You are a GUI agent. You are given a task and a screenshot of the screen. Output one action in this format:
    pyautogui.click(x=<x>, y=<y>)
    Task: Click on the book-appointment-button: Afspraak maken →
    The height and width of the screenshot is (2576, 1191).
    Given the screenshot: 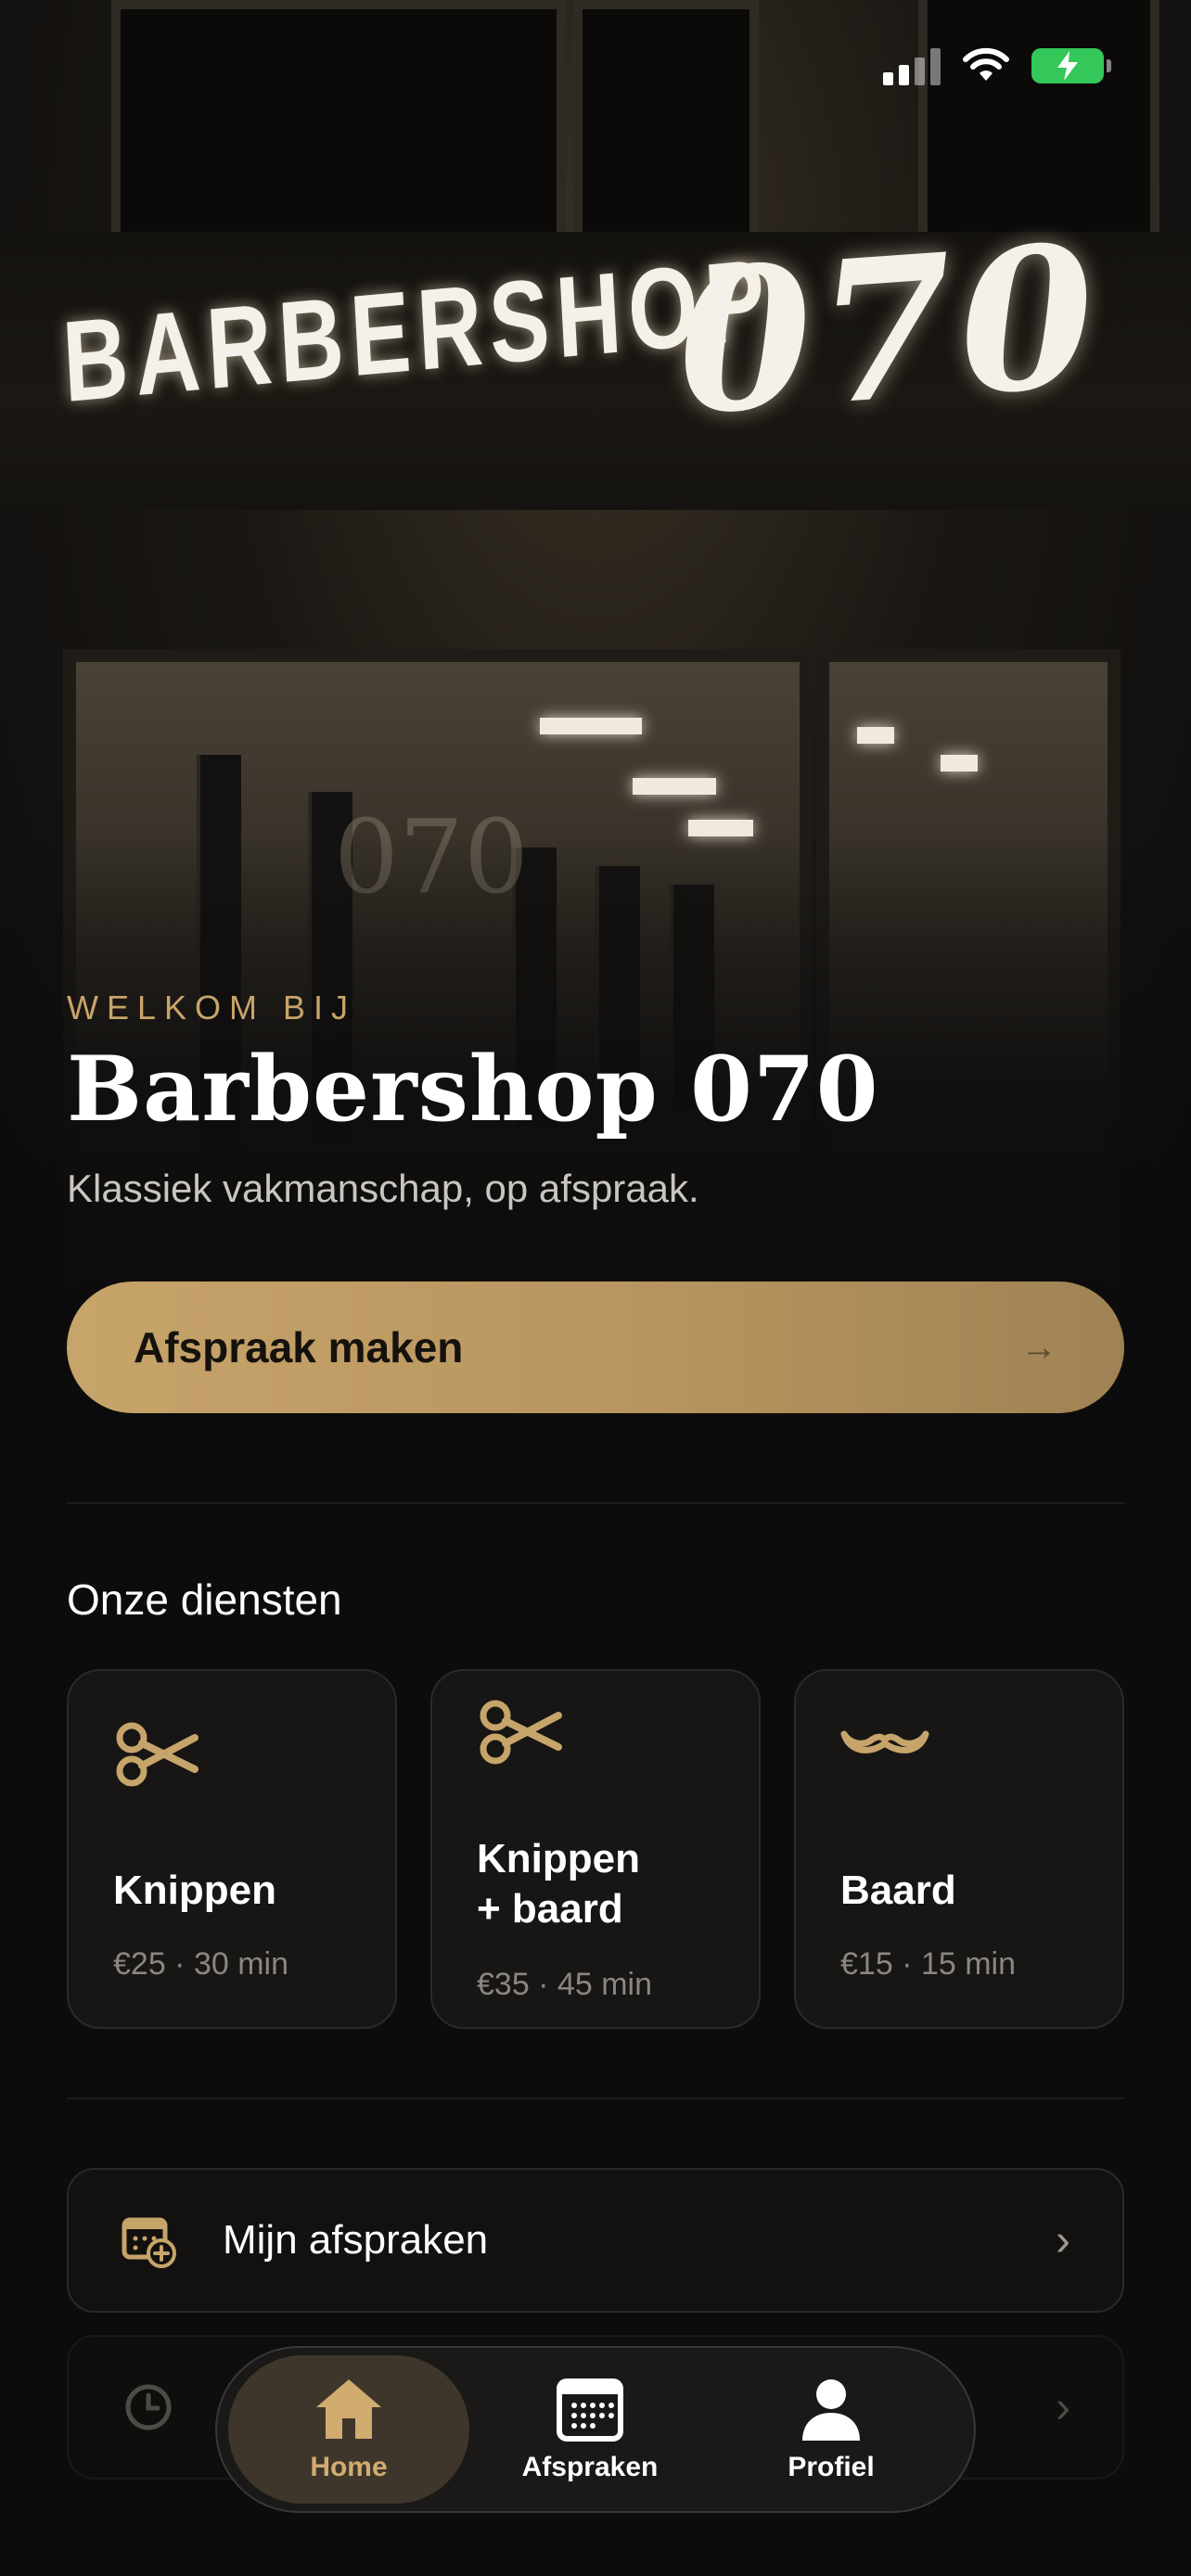 What is the action you would take?
    pyautogui.click(x=595, y=1347)
    